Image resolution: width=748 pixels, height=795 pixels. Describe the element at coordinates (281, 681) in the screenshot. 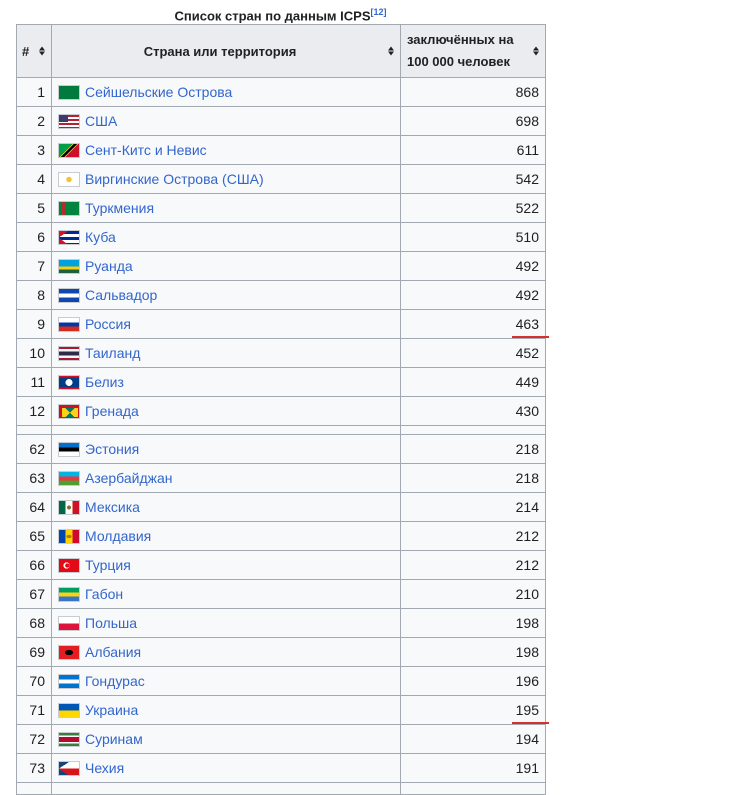

I see `table-row: 70 Гондурас 196` at that location.